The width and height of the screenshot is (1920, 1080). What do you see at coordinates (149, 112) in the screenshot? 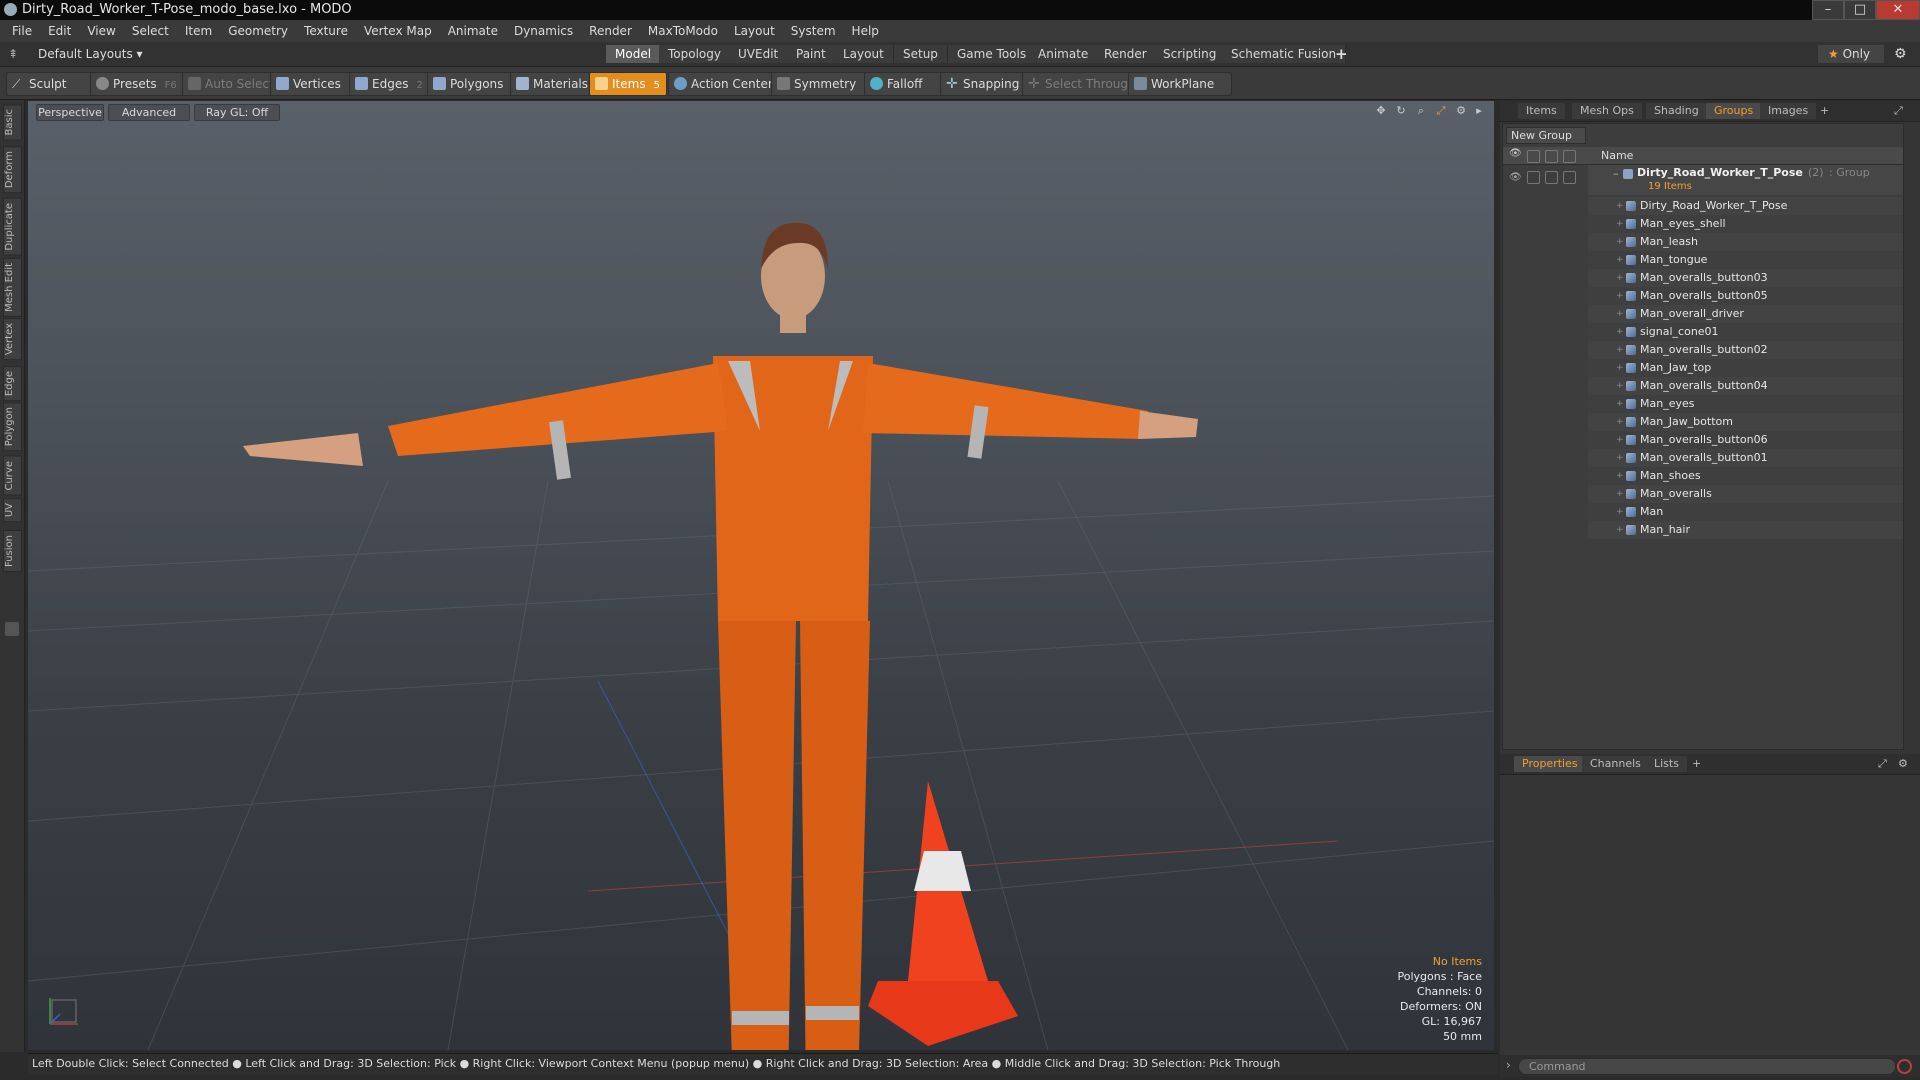
I see `advanced-dropdown: Advanced` at bounding box center [149, 112].